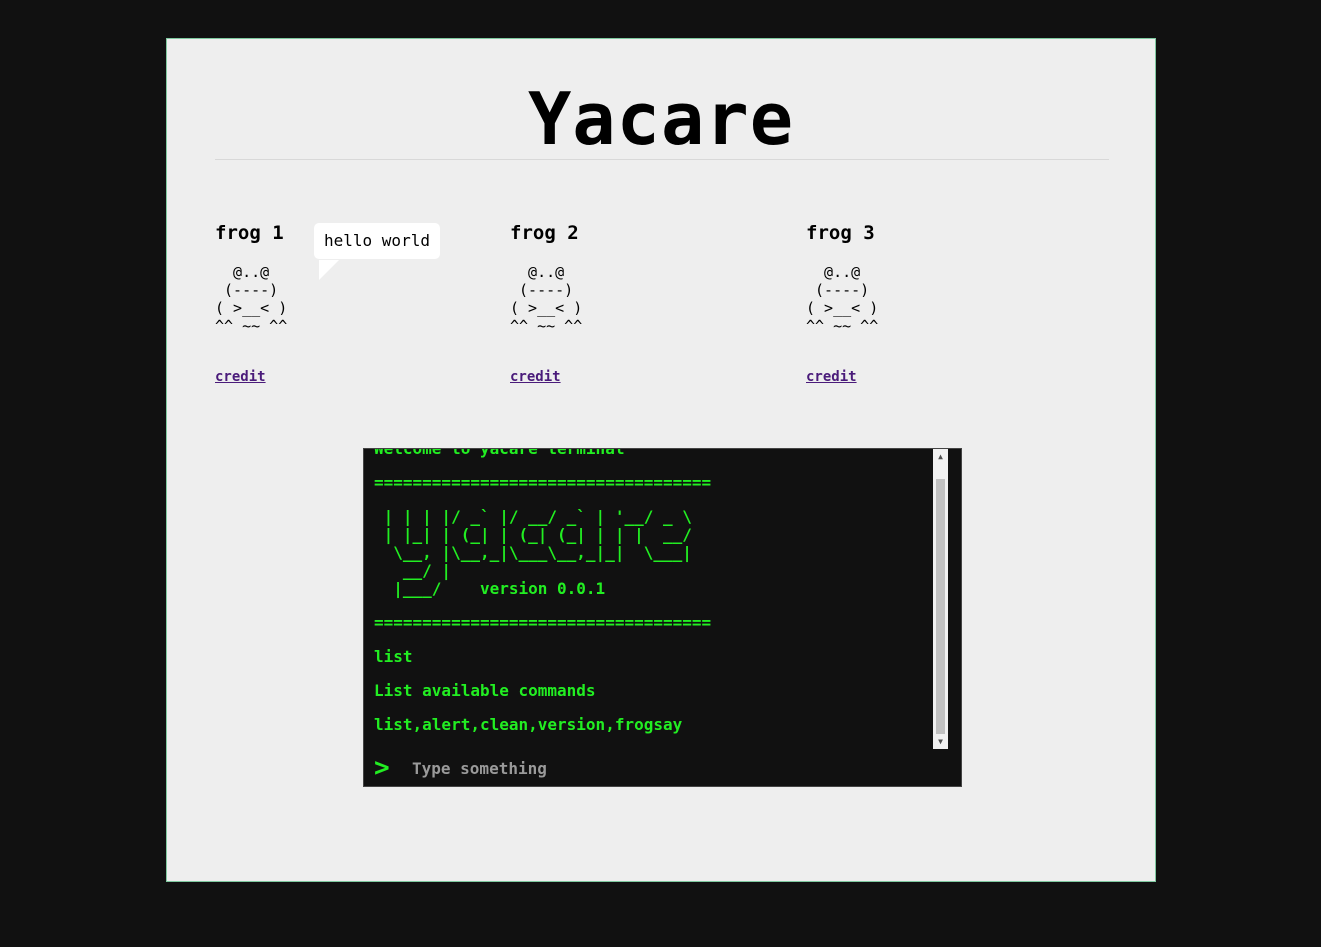 This screenshot has height=947, width=1321. What do you see at coordinates (382, 768) in the screenshot?
I see `prompt-chevron-icon: >` at bounding box center [382, 768].